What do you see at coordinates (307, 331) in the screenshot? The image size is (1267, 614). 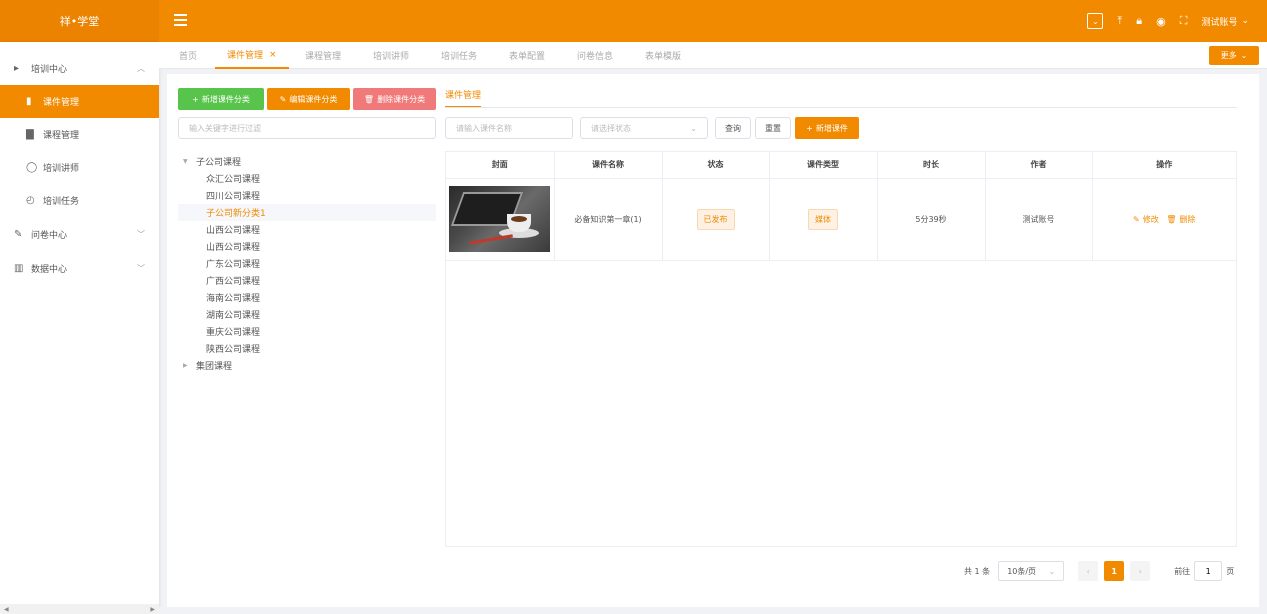 I see `tree-node: 重庆公司课程` at bounding box center [307, 331].